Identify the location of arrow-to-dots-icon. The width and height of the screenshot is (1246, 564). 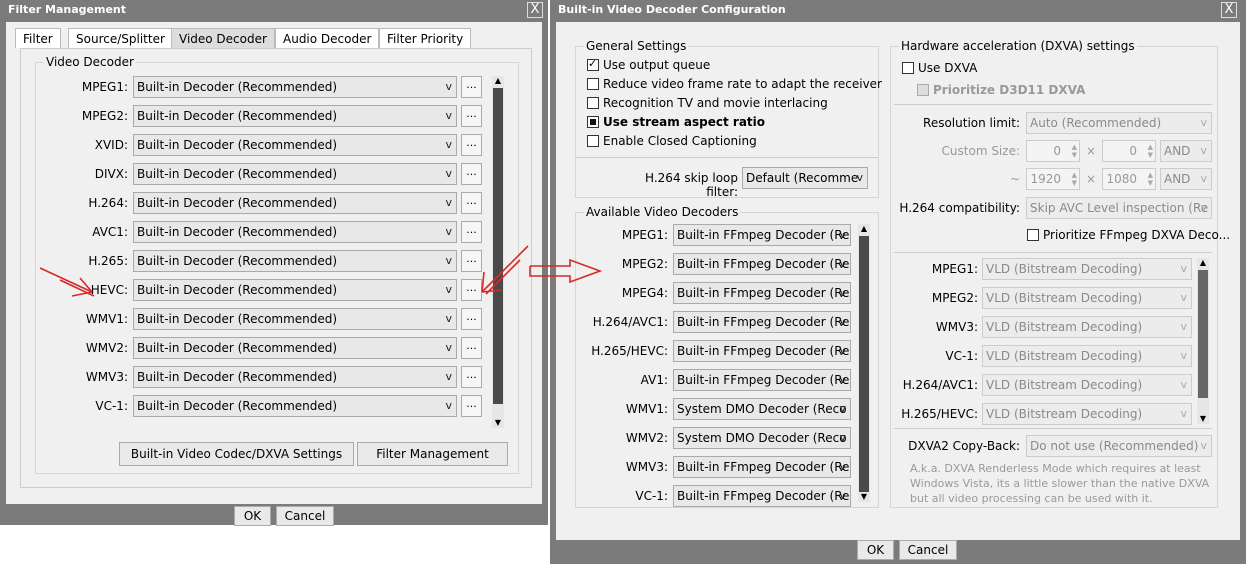
(505, 270).